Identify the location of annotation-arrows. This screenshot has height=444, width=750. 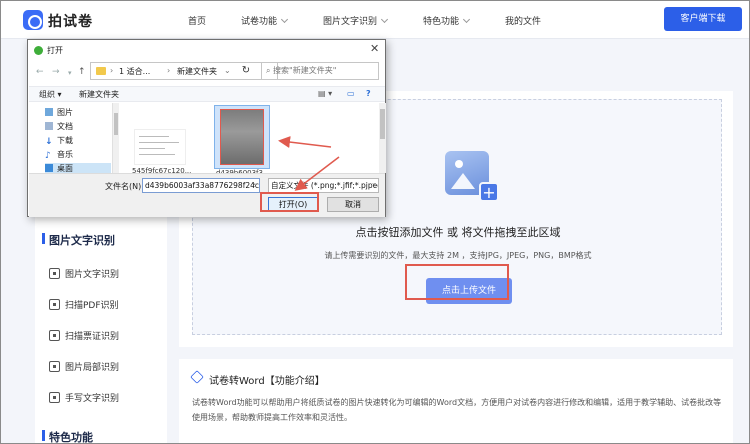
(309, 163).